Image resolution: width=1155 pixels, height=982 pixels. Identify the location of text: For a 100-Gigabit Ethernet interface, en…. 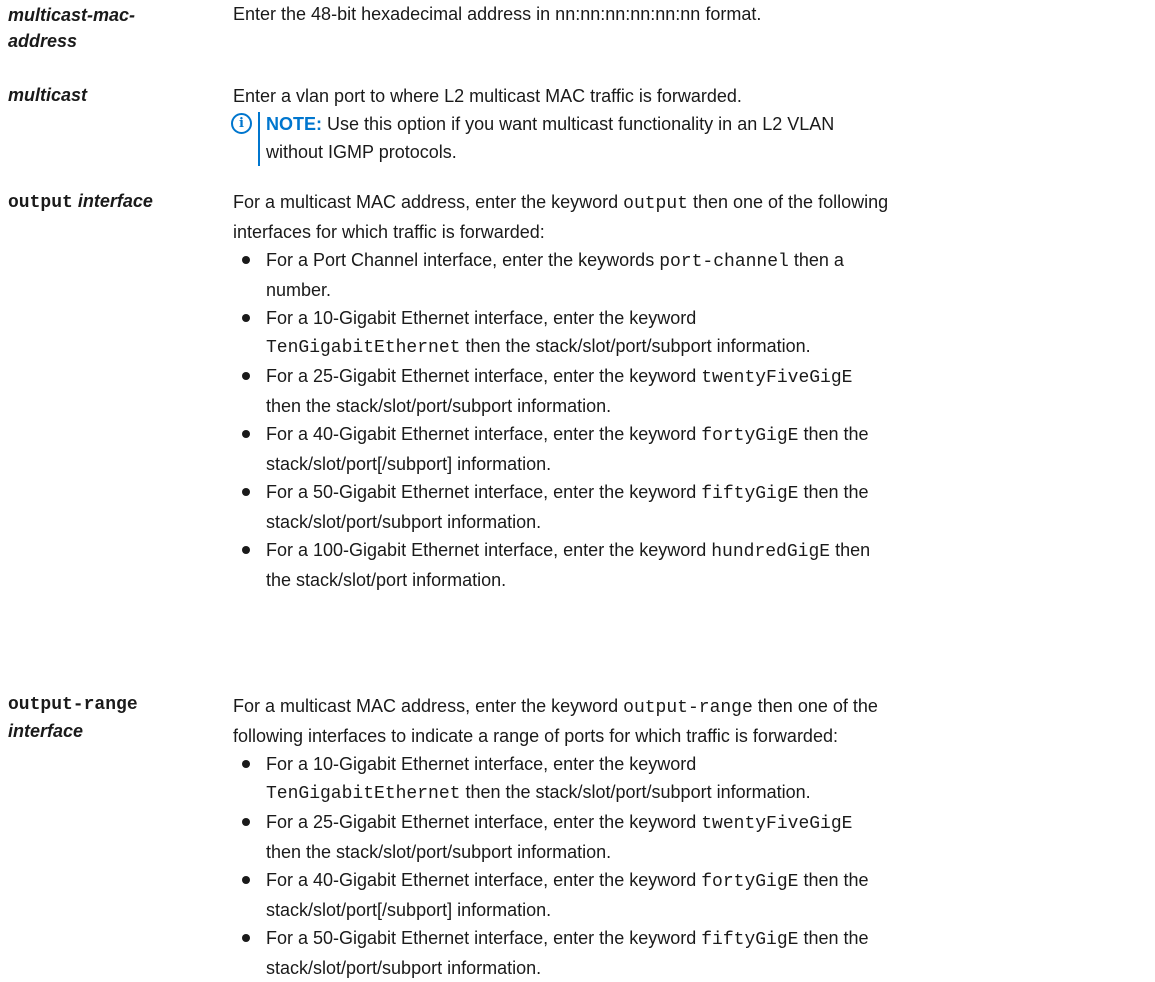
(489, 550).